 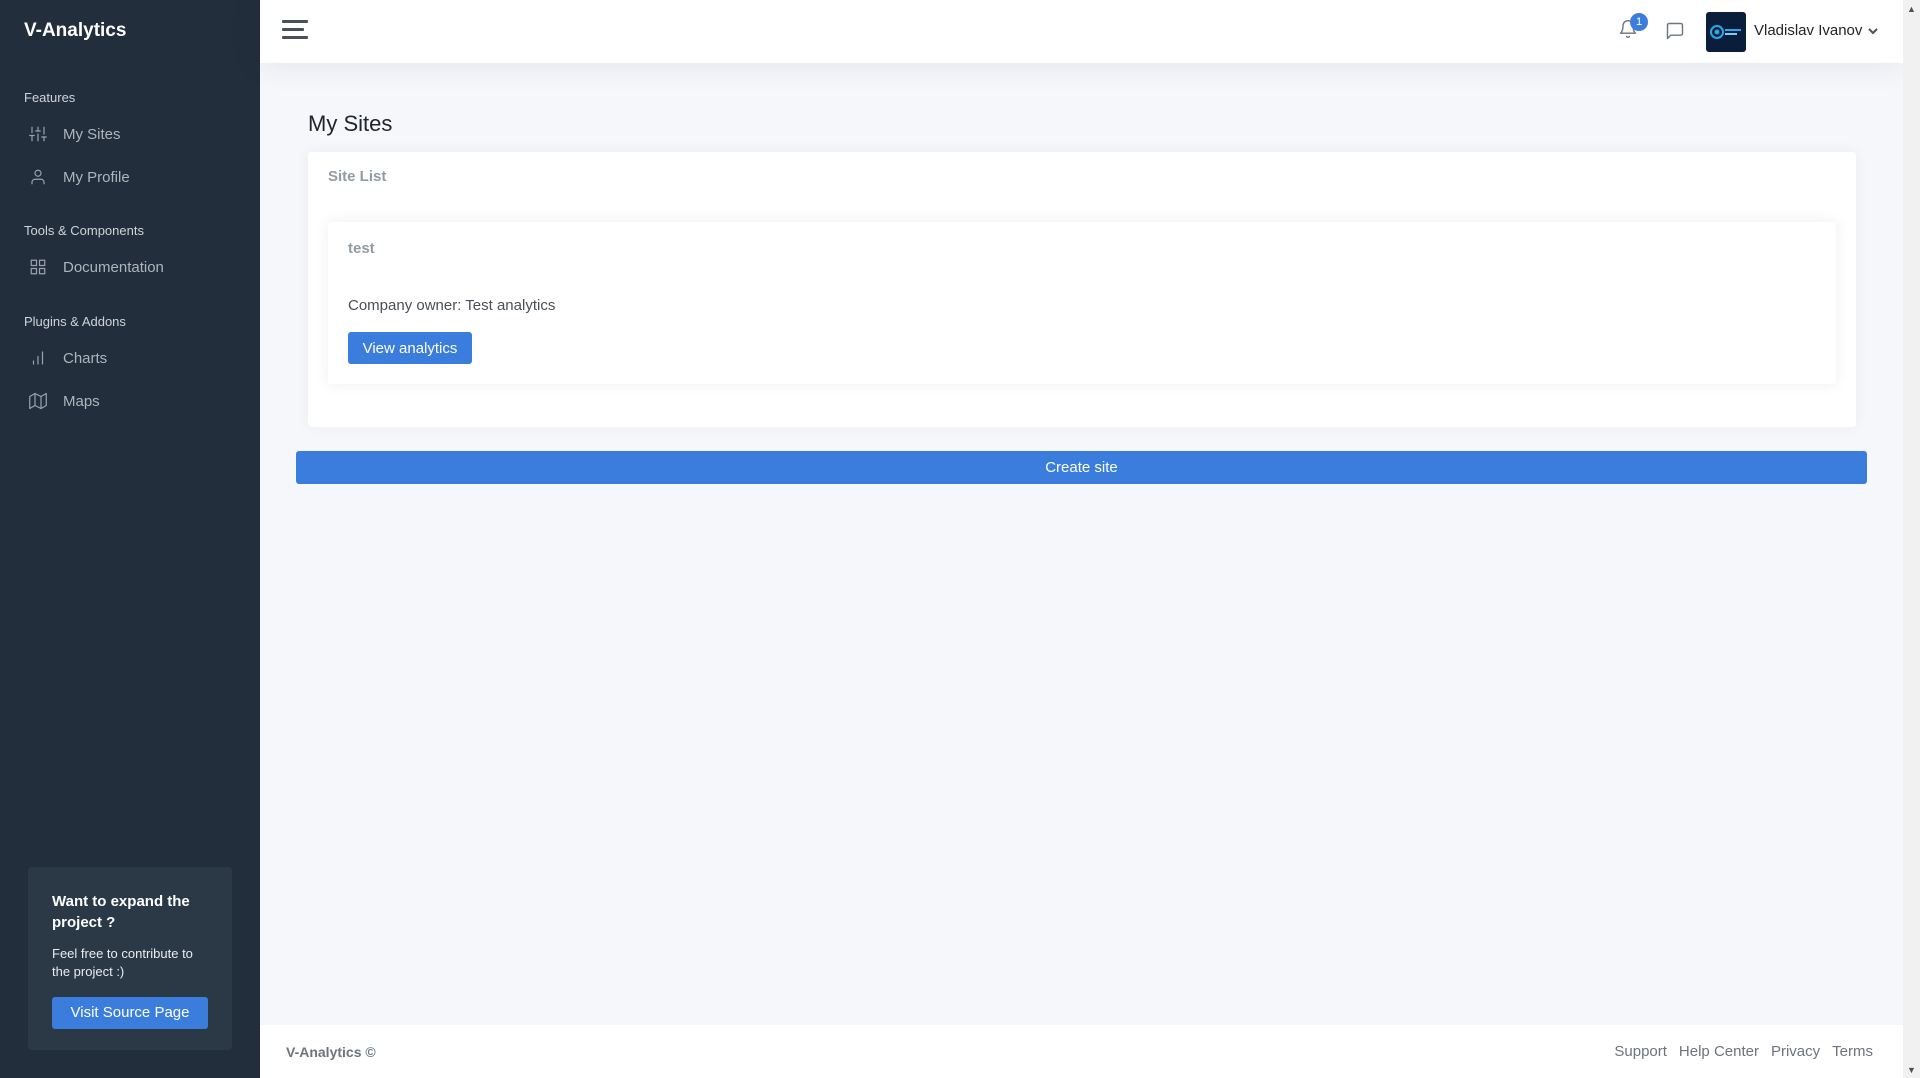 What do you see at coordinates (1852, 1051) in the screenshot?
I see `footer-link-terms: Terms` at bounding box center [1852, 1051].